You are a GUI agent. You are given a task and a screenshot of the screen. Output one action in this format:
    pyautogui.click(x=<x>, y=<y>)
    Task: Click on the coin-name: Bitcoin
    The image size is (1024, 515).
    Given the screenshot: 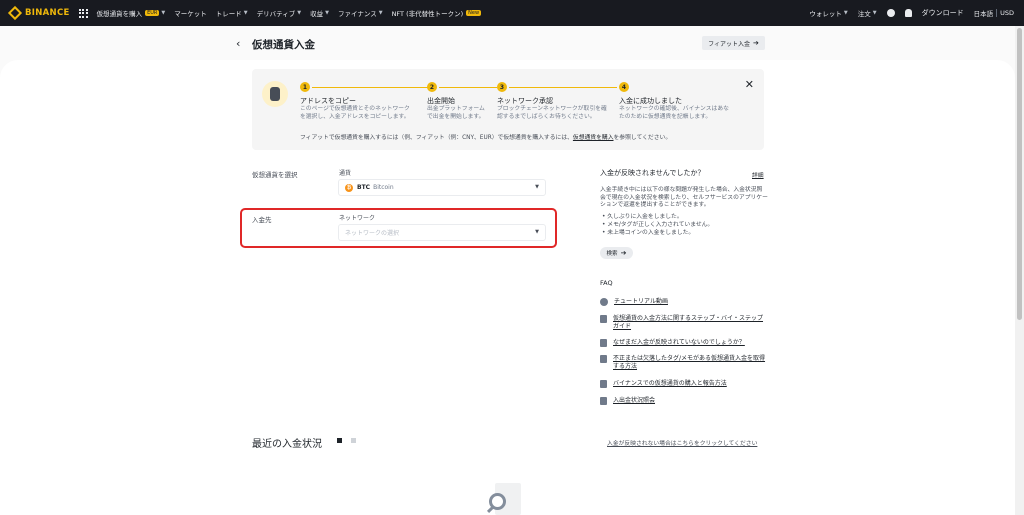 What is the action you would take?
    pyautogui.click(x=383, y=187)
    